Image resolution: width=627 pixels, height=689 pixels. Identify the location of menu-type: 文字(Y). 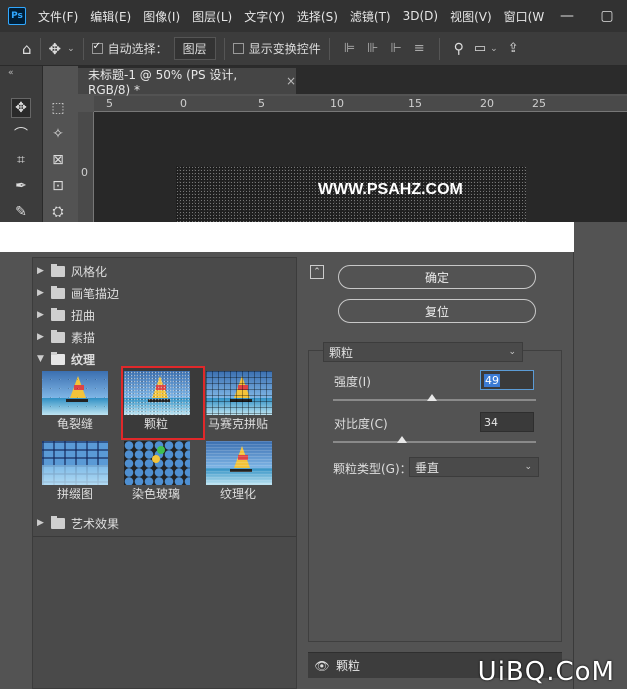
(264, 16).